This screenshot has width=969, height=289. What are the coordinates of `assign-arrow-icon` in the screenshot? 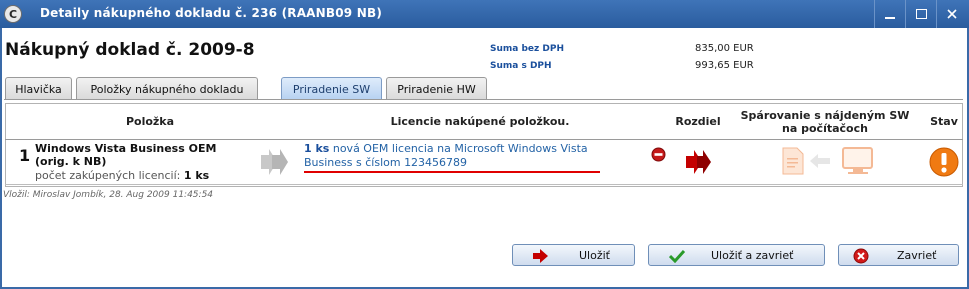 It's located at (274, 162).